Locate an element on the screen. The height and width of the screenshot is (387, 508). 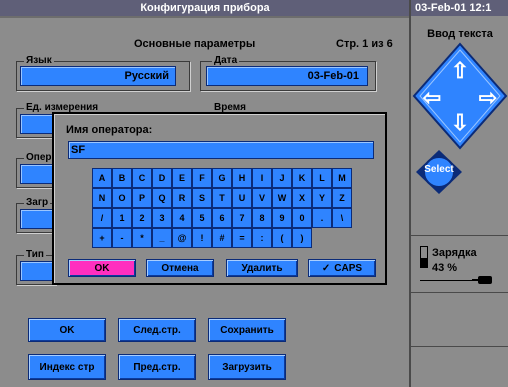
battery-fill is located at coordinates (424, 262).